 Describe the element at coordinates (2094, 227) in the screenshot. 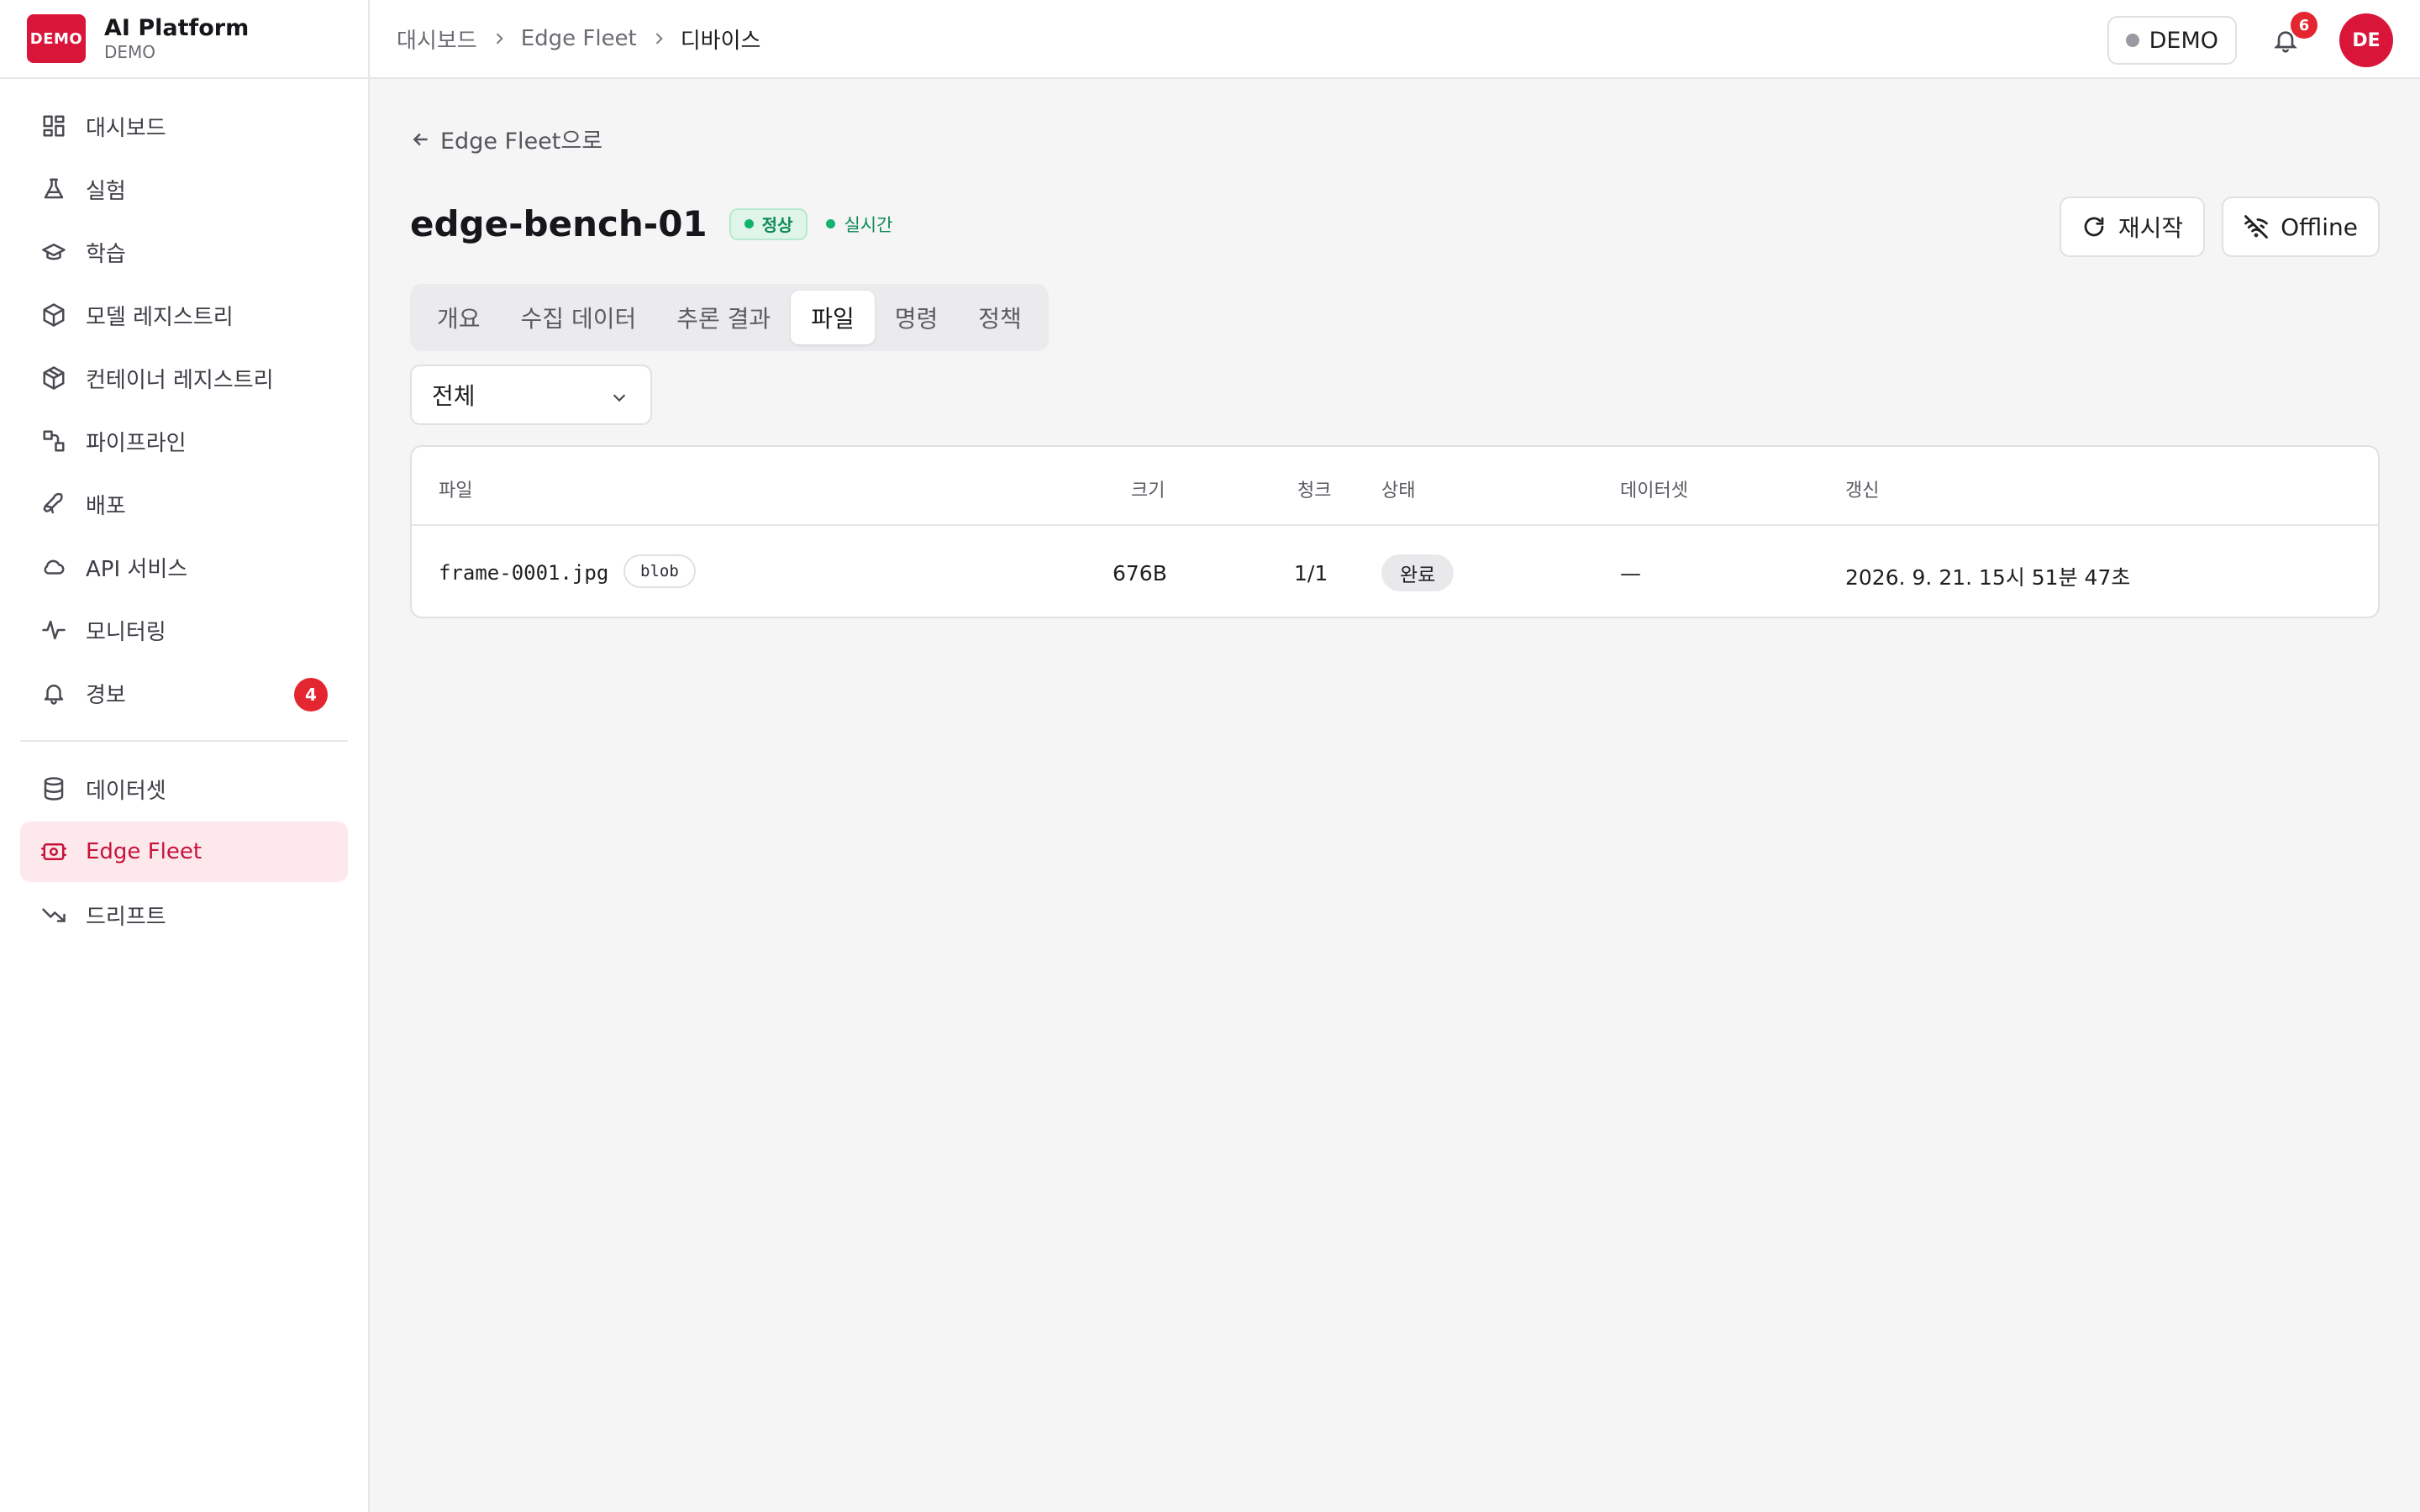

I see `refresh-icon` at that location.